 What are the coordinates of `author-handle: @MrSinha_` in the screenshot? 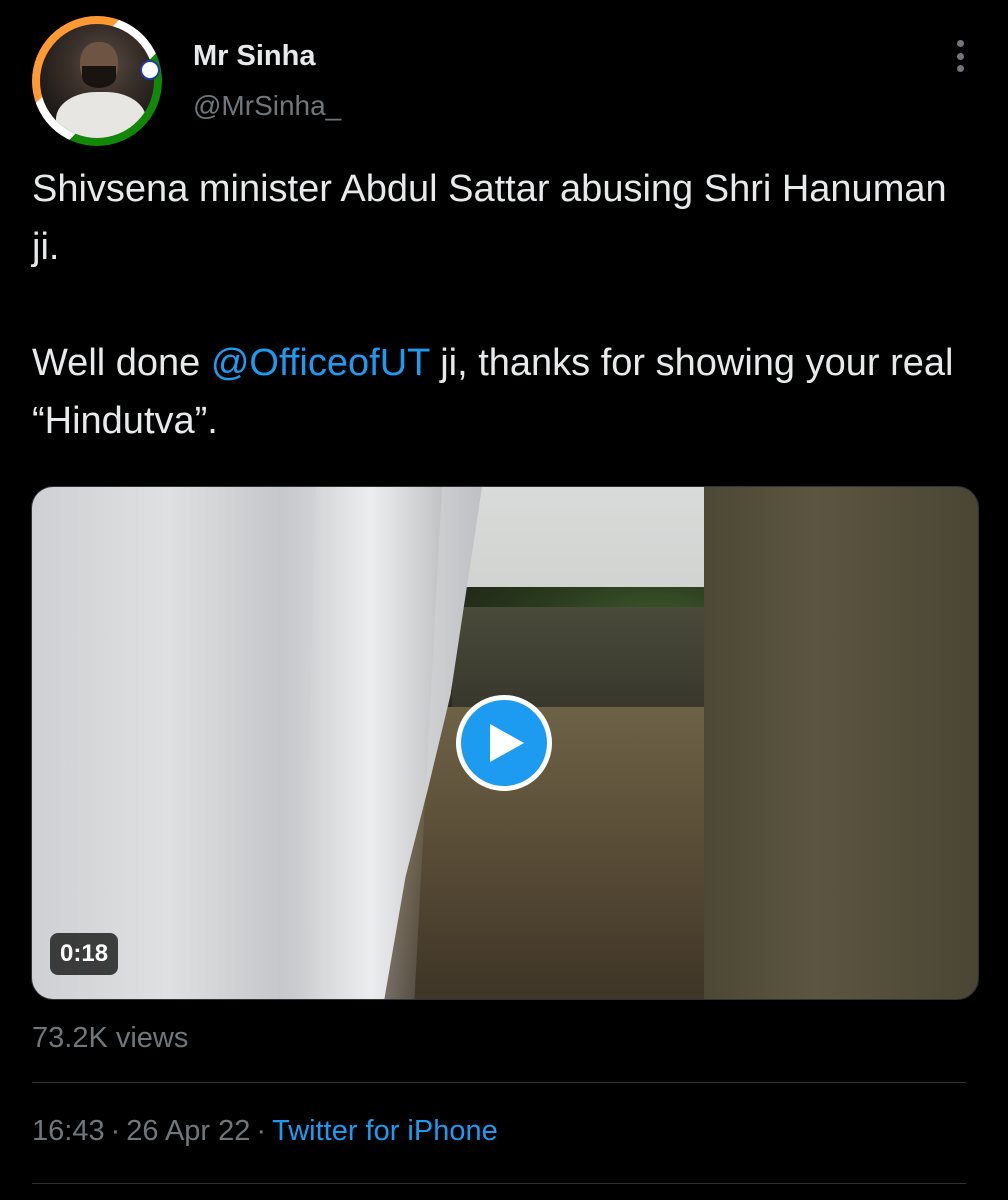 It's located at (267, 106).